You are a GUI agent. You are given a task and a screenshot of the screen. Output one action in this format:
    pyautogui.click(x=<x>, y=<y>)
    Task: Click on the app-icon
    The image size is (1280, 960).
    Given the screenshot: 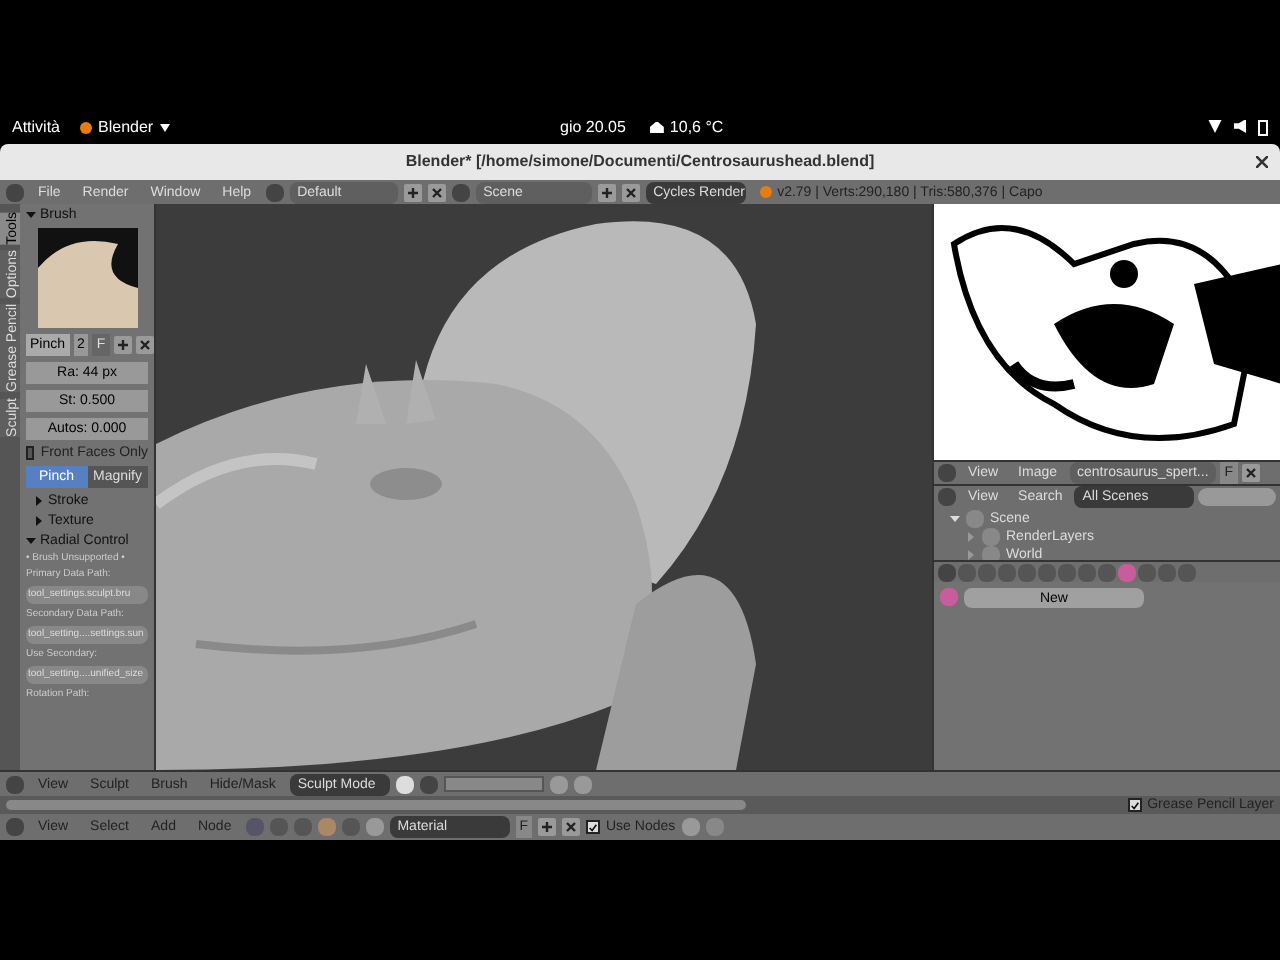 What is the action you would take?
    pyautogui.click(x=86, y=127)
    